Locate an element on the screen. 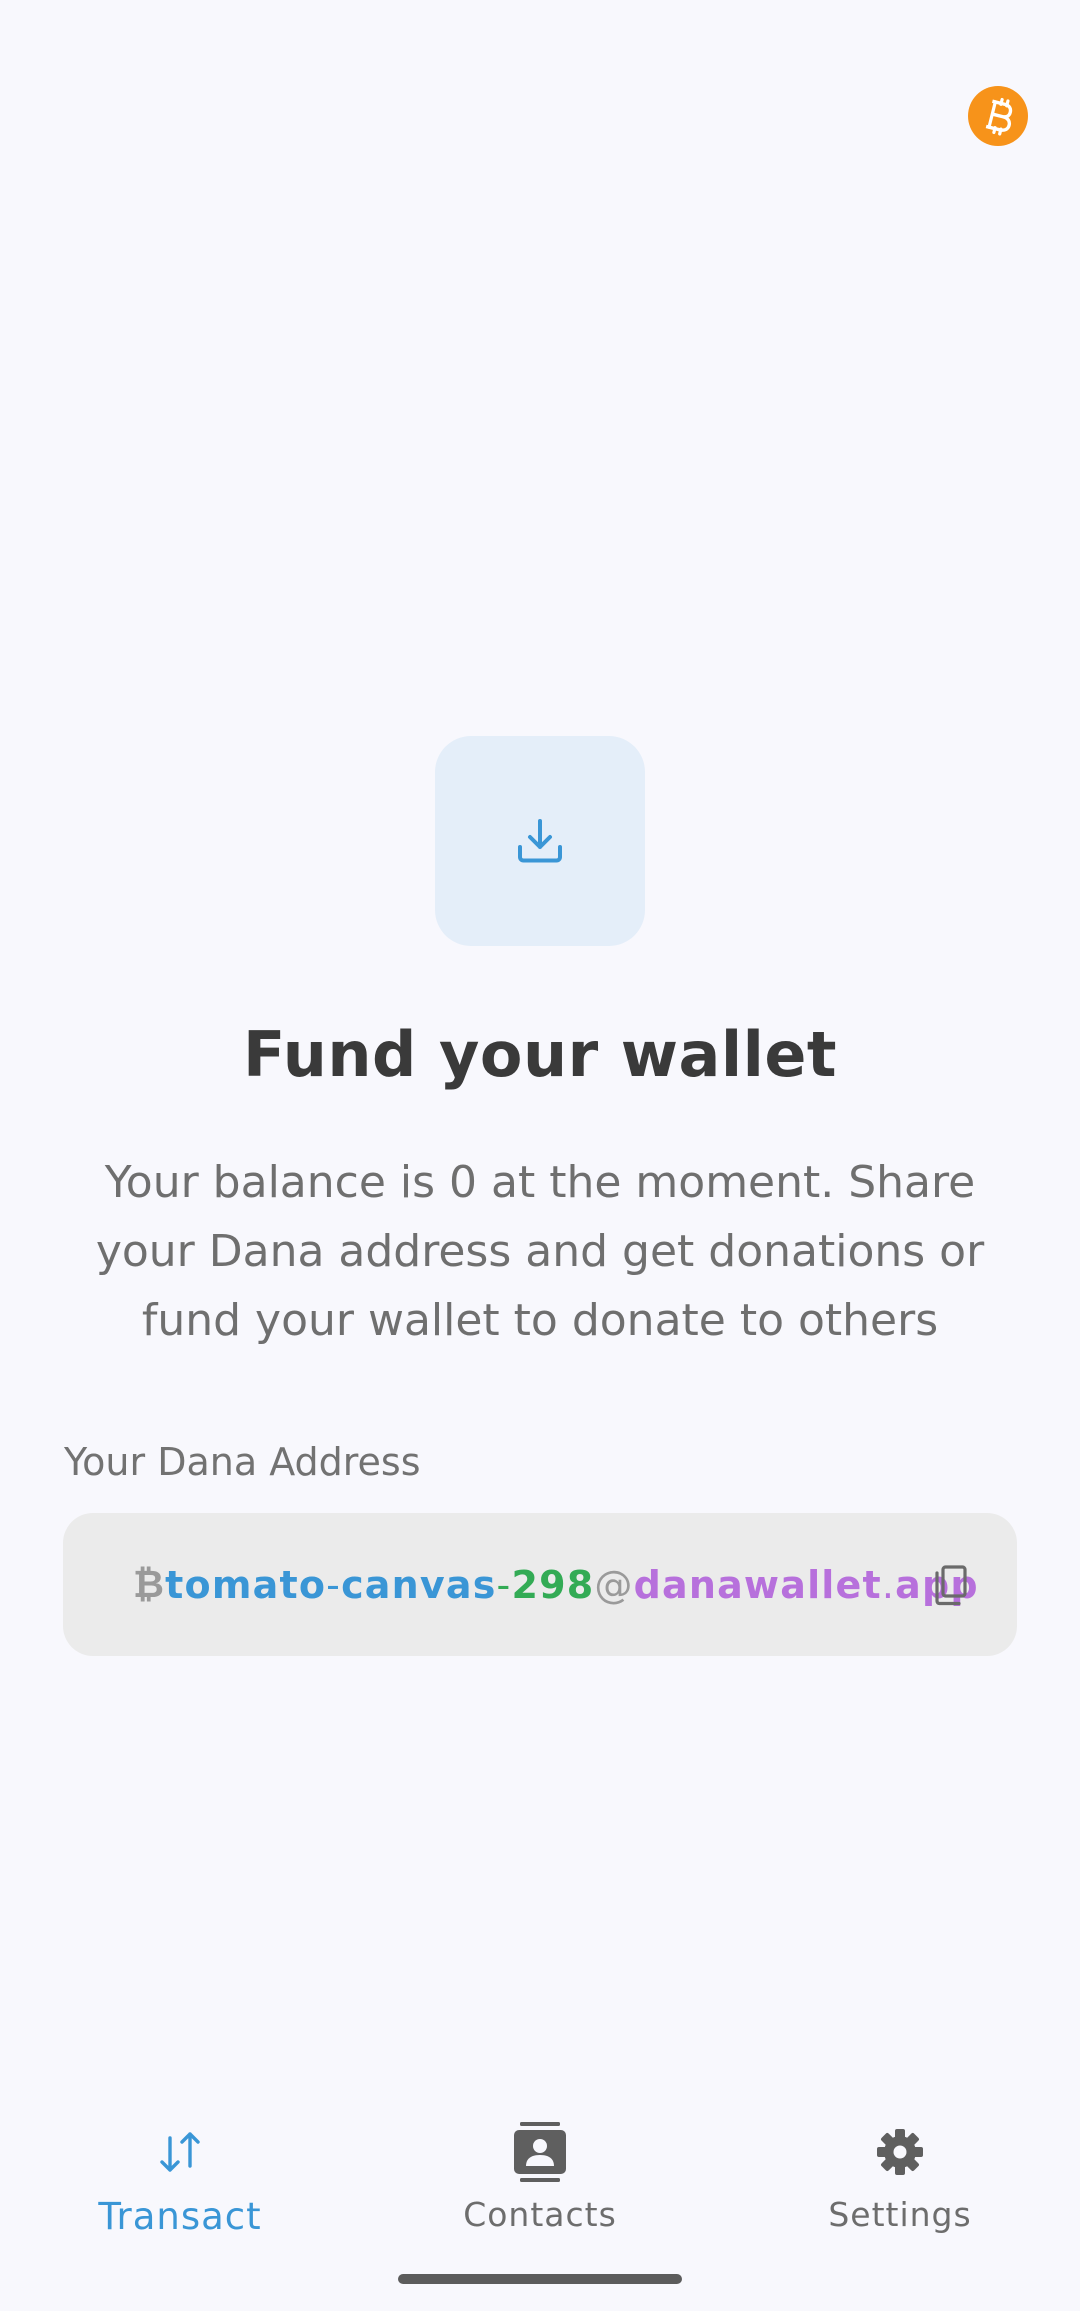 The height and width of the screenshot is (2311, 1080). address-word2: canvas is located at coordinates (419, 1584).